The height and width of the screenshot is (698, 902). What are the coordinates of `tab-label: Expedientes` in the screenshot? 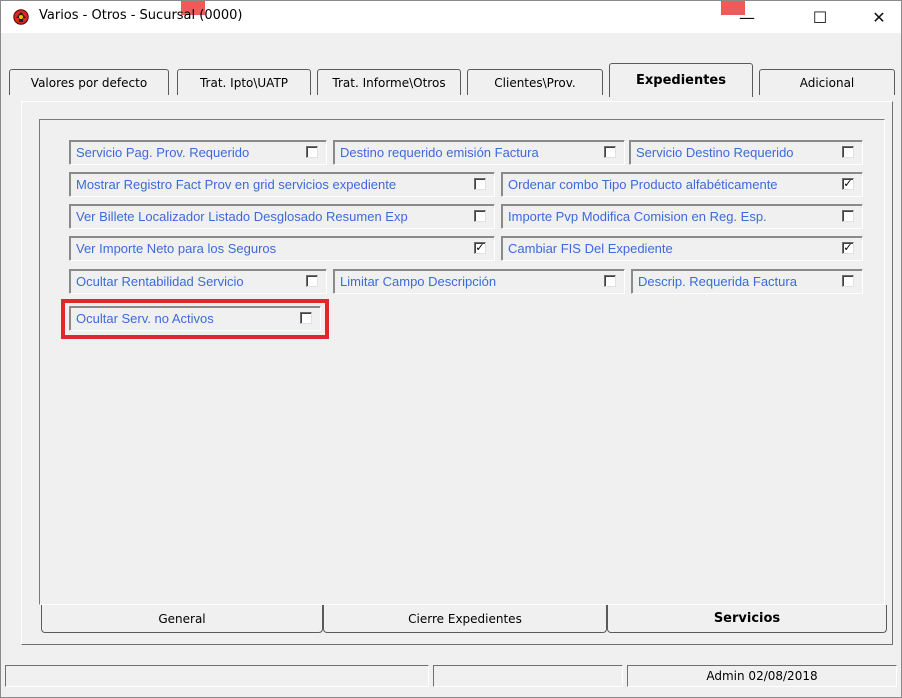 It's located at (681, 80).